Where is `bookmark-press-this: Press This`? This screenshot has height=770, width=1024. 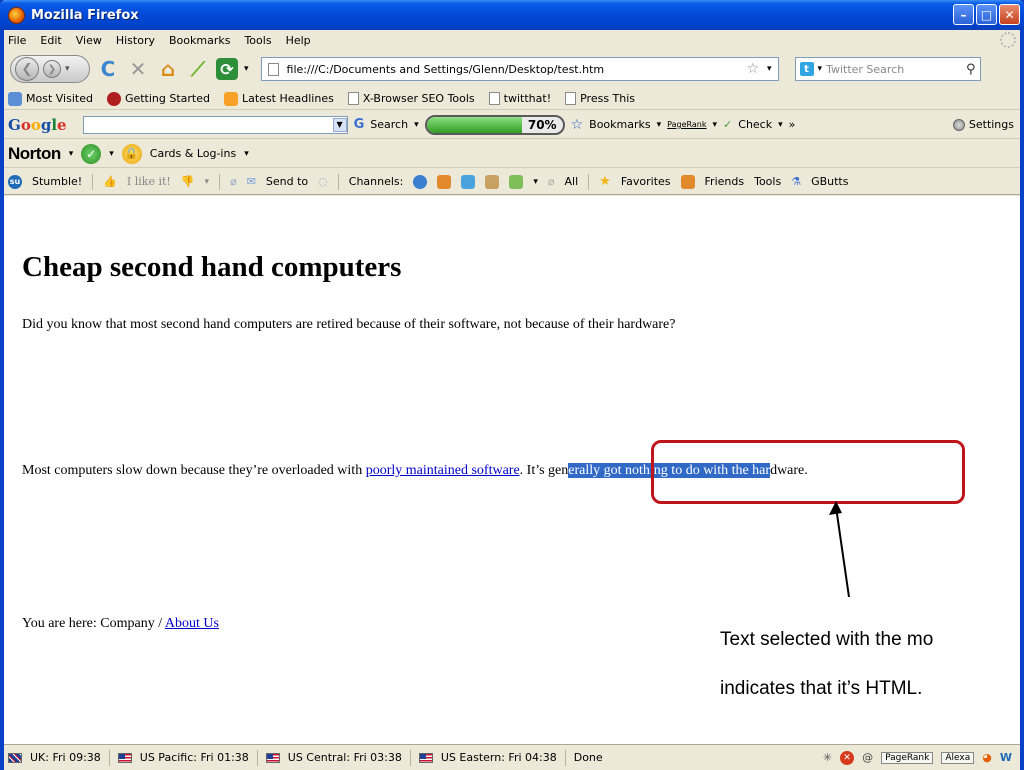 bookmark-press-this: Press This is located at coordinates (600, 98).